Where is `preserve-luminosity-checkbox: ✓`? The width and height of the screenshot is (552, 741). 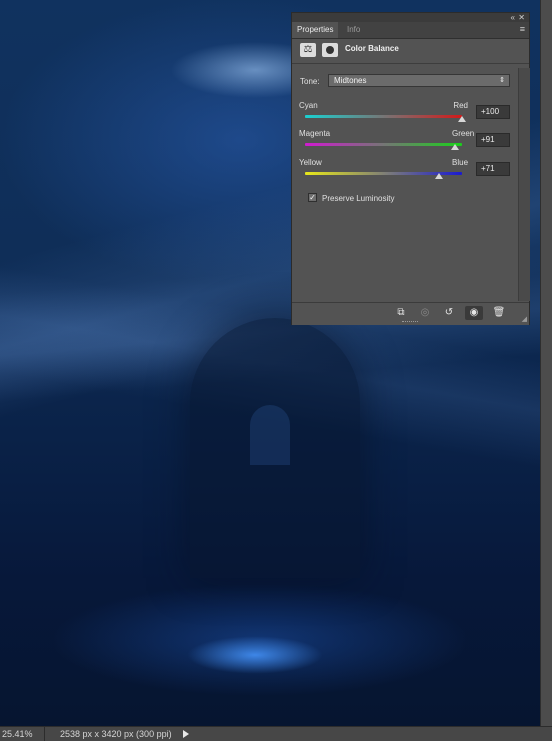
preserve-luminosity-checkbox: ✓ is located at coordinates (312, 197).